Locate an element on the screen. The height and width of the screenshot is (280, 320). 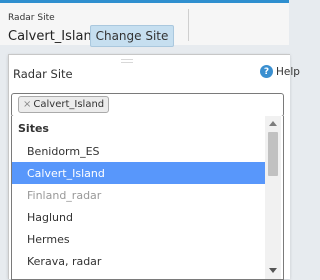
site-option: Lisbon_PT is located at coordinates (138, 276).